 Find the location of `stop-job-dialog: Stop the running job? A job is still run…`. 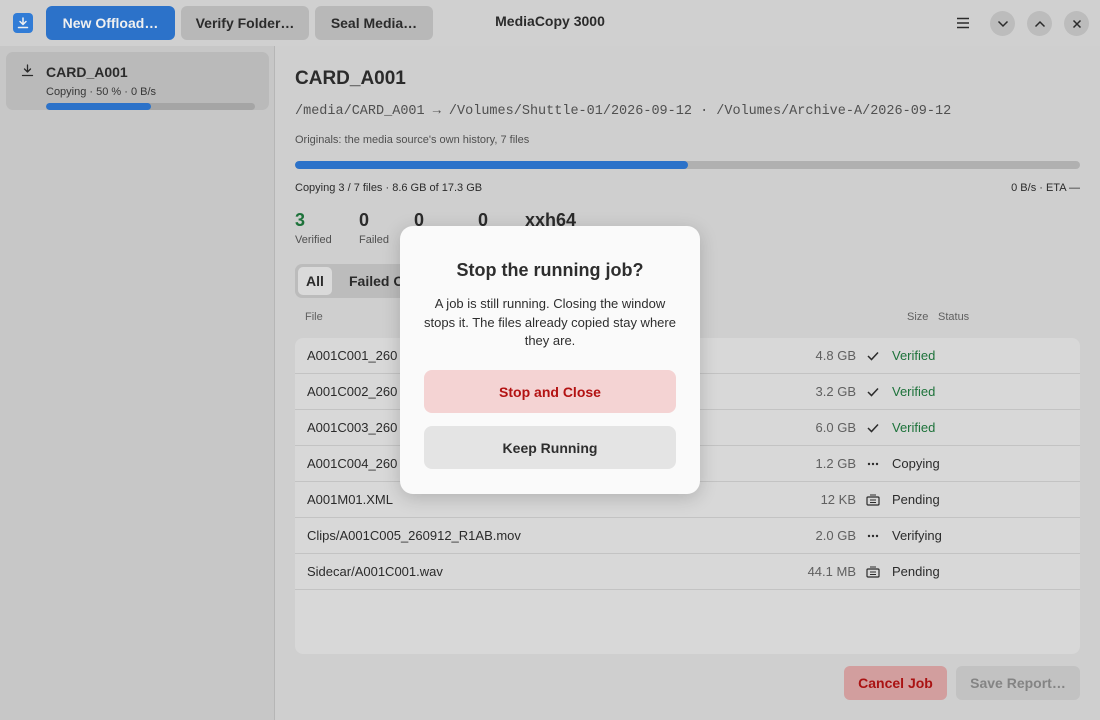

stop-job-dialog: Stop the running job? A job is still run… is located at coordinates (550, 360).